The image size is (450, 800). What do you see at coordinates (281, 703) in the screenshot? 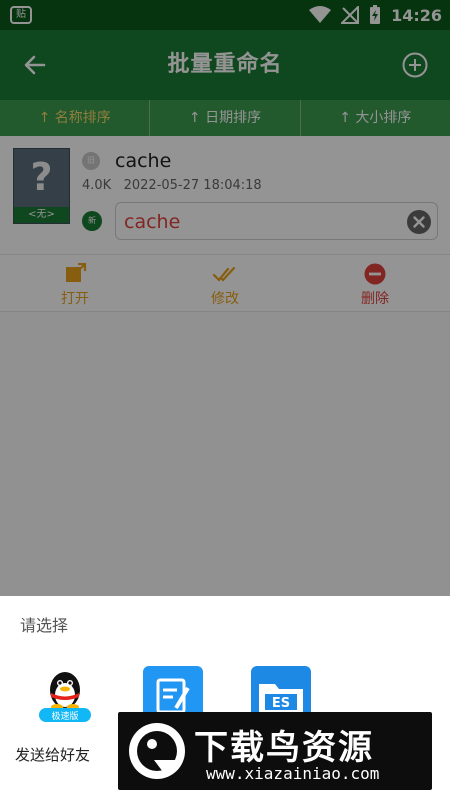
I see `svg-text: ES` at bounding box center [281, 703].